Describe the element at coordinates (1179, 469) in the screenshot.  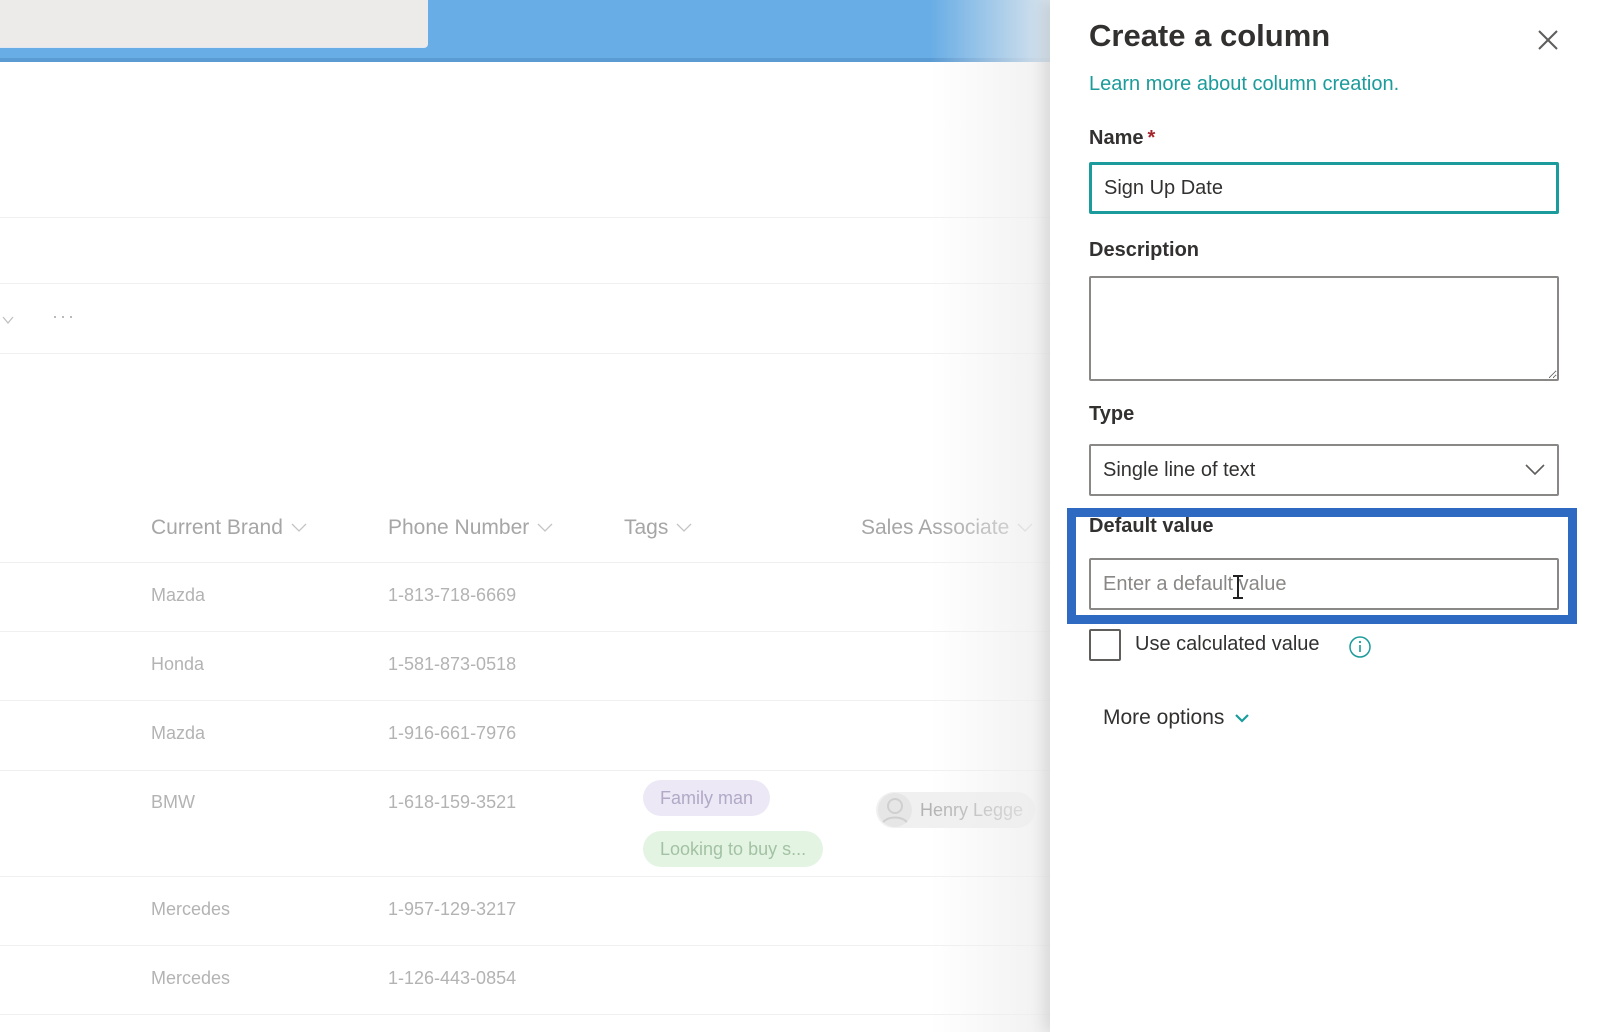
I see `type-selected-value: Single line of text` at that location.